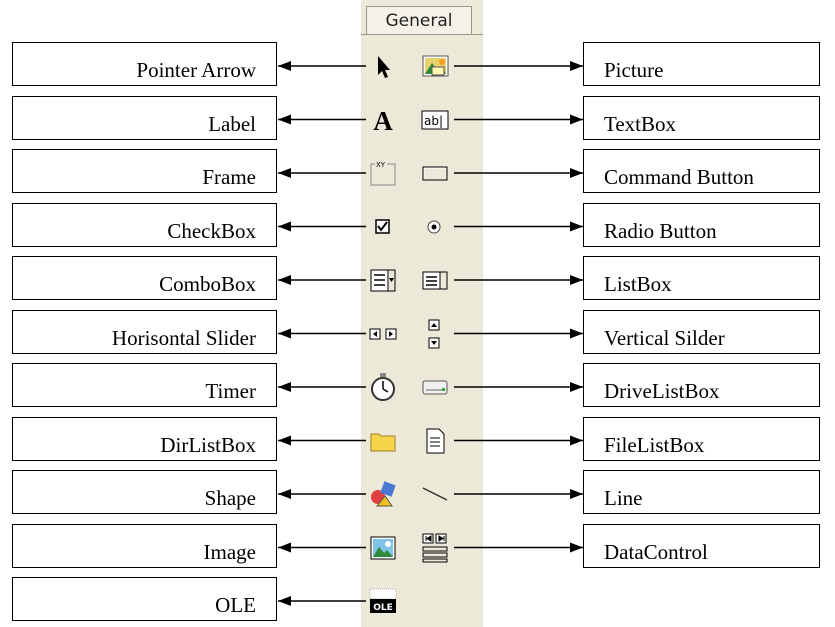 The height and width of the screenshot is (627, 835). I want to click on label-box-command-button: Command Button, so click(701, 171).